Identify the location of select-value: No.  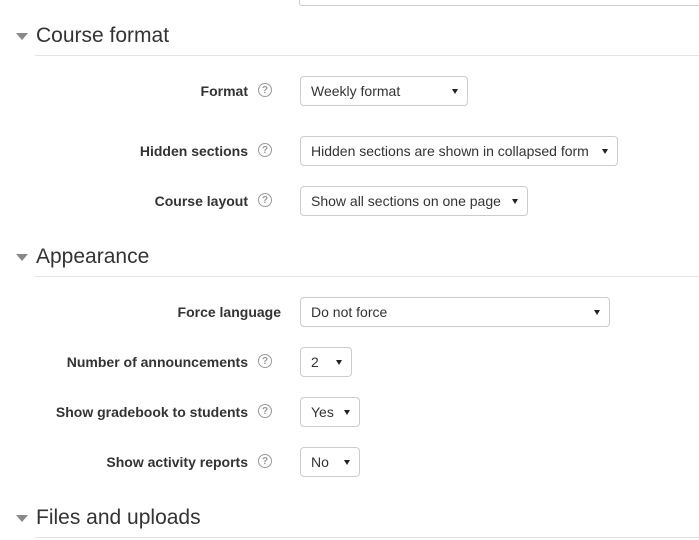
(320, 462).